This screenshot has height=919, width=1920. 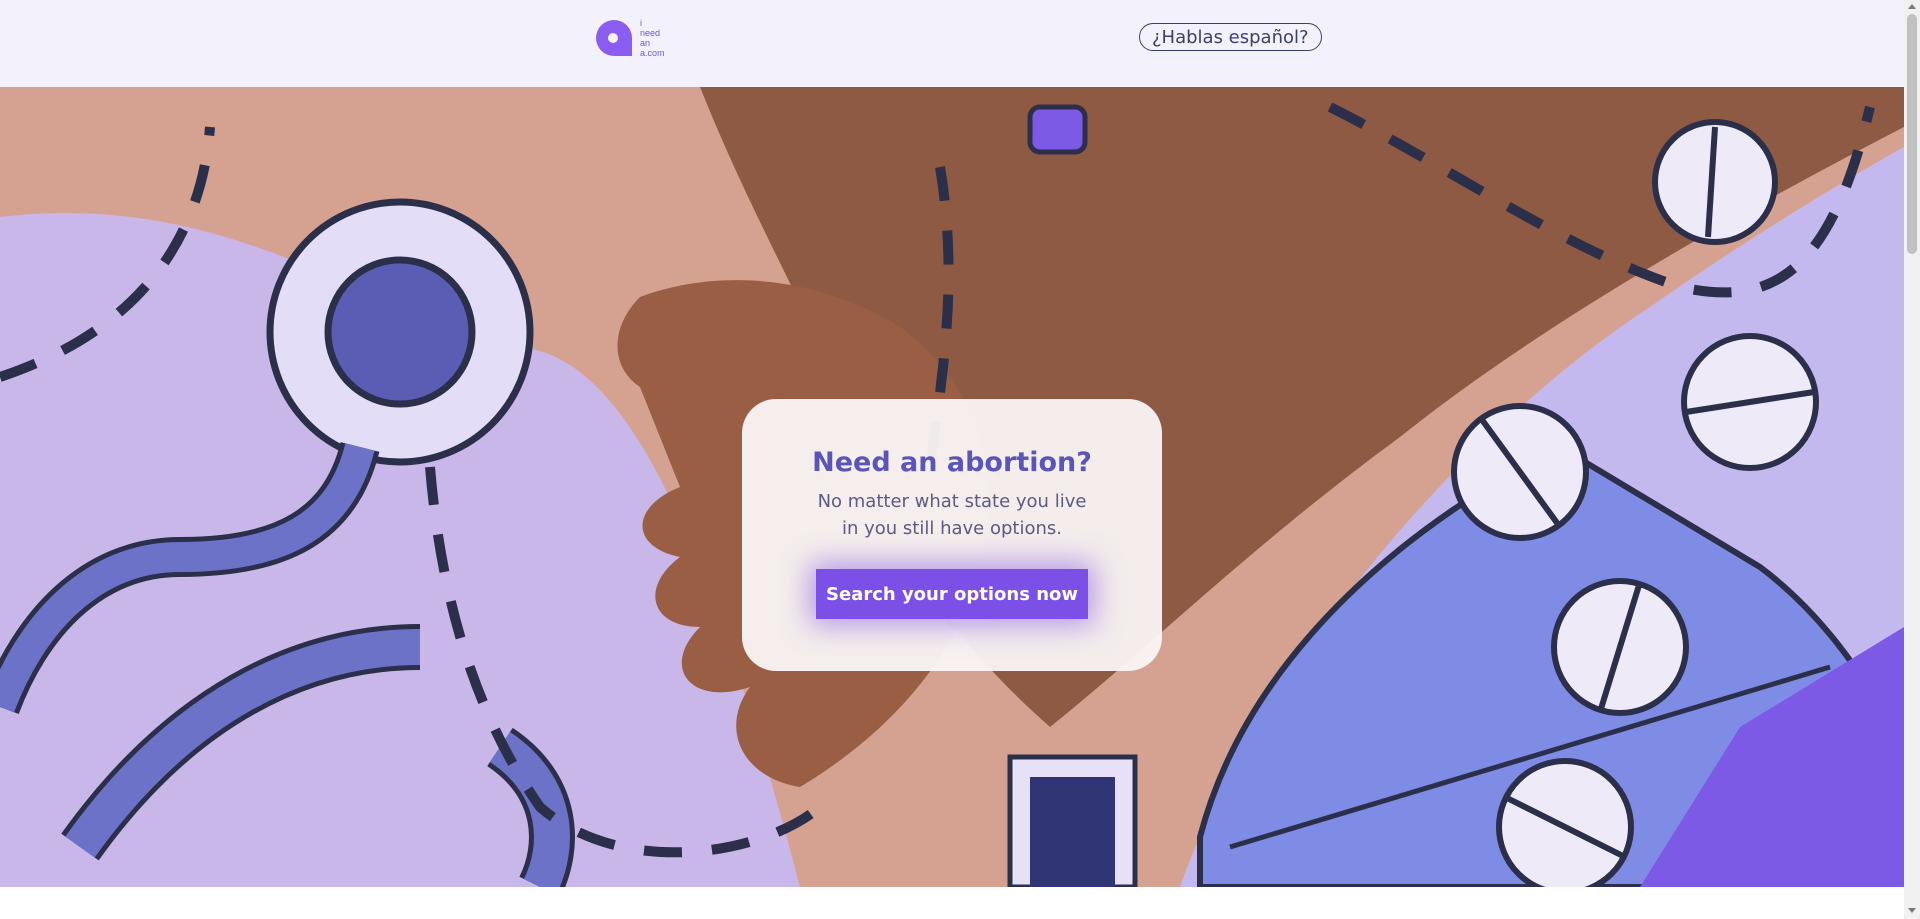 What do you see at coordinates (952, 903) in the screenshot?
I see `page-below-fold` at bounding box center [952, 903].